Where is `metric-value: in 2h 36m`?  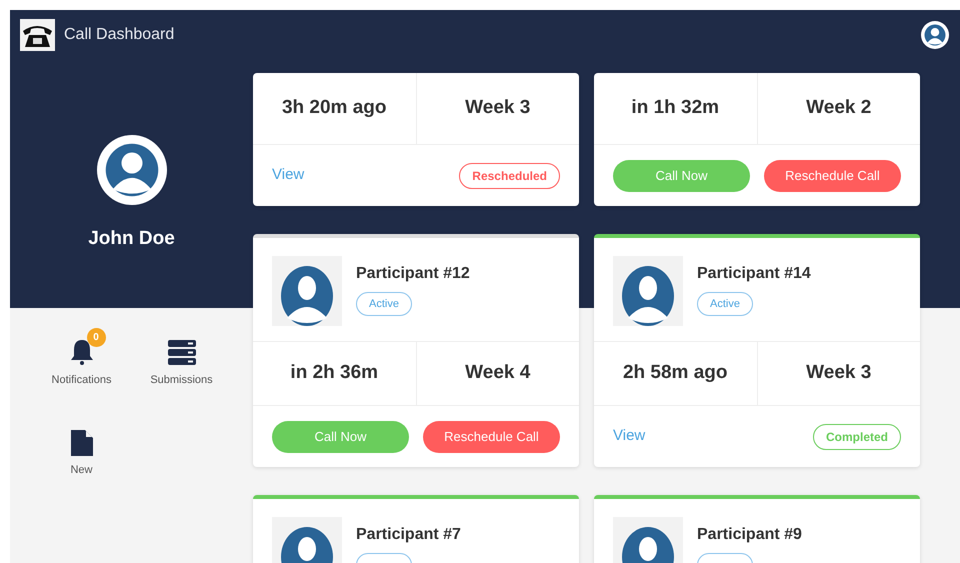 metric-value: in 2h 36m is located at coordinates (334, 373).